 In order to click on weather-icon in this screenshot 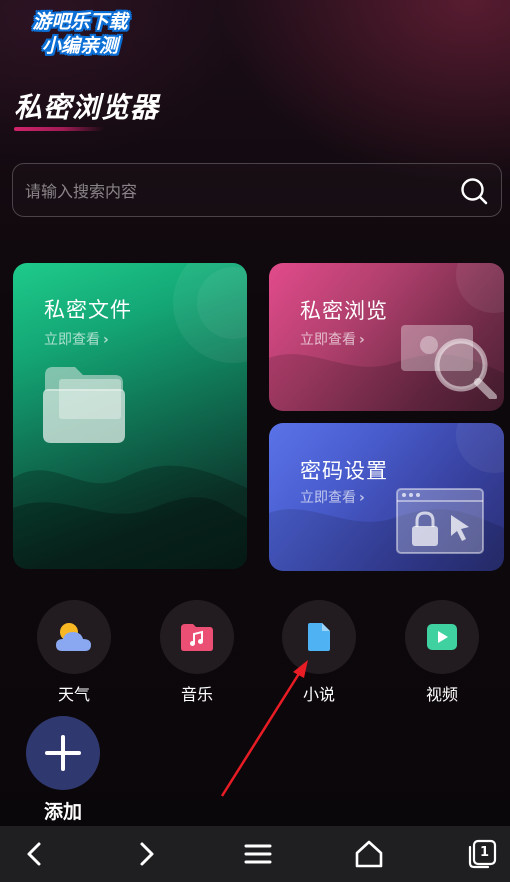, I will do `click(73, 637)`.